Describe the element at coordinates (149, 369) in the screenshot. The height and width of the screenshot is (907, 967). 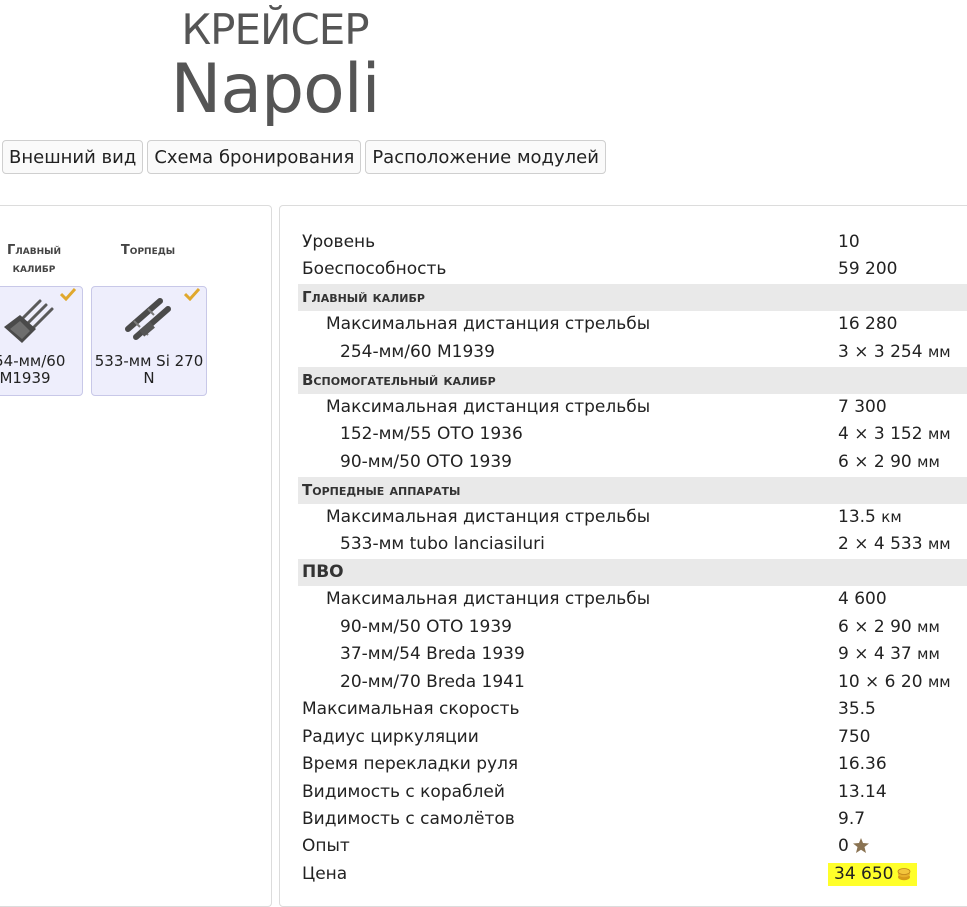
I see `module-name: 533-мм Si 270 N` at that location.